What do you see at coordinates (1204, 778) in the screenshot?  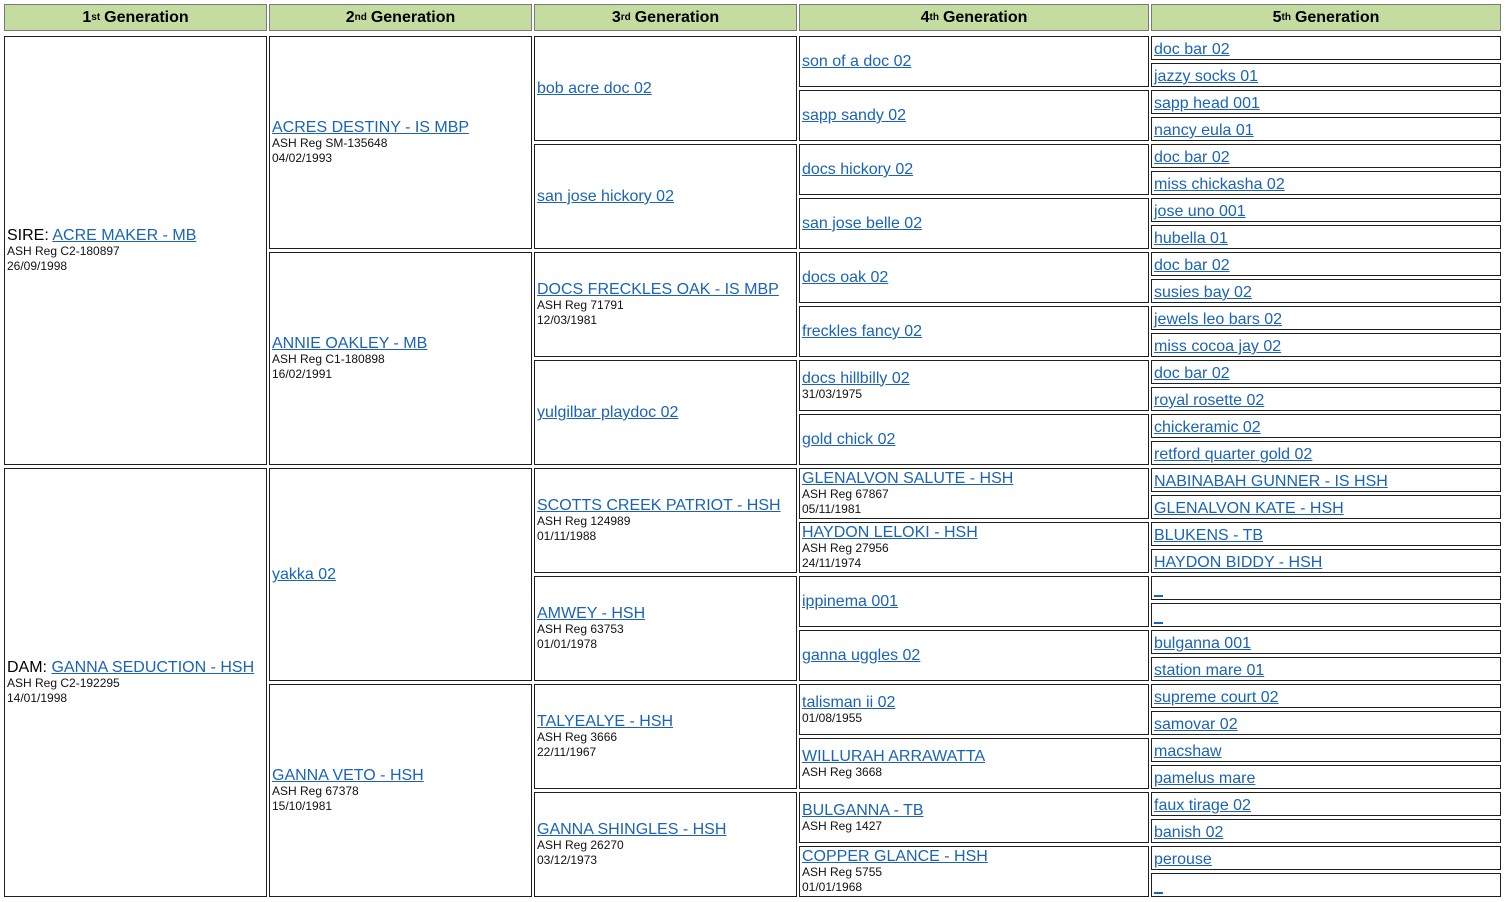 I see `horse-link: pamelus mare` at bounding box center [1204, 778].